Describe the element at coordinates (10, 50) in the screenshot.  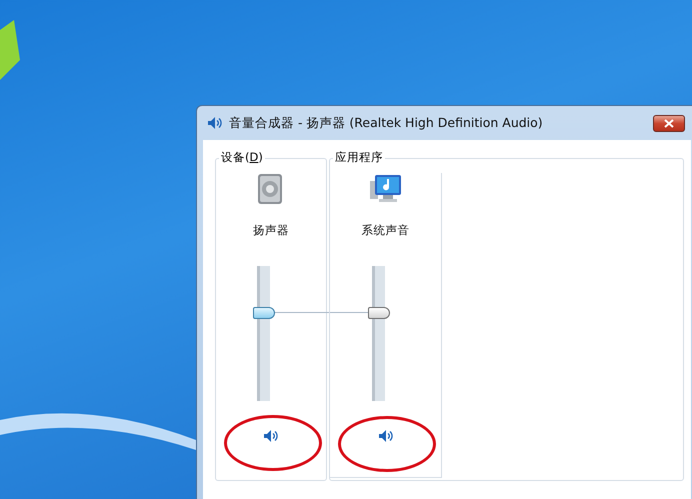
I see `wallpaper-leaf-drawing` at that location.